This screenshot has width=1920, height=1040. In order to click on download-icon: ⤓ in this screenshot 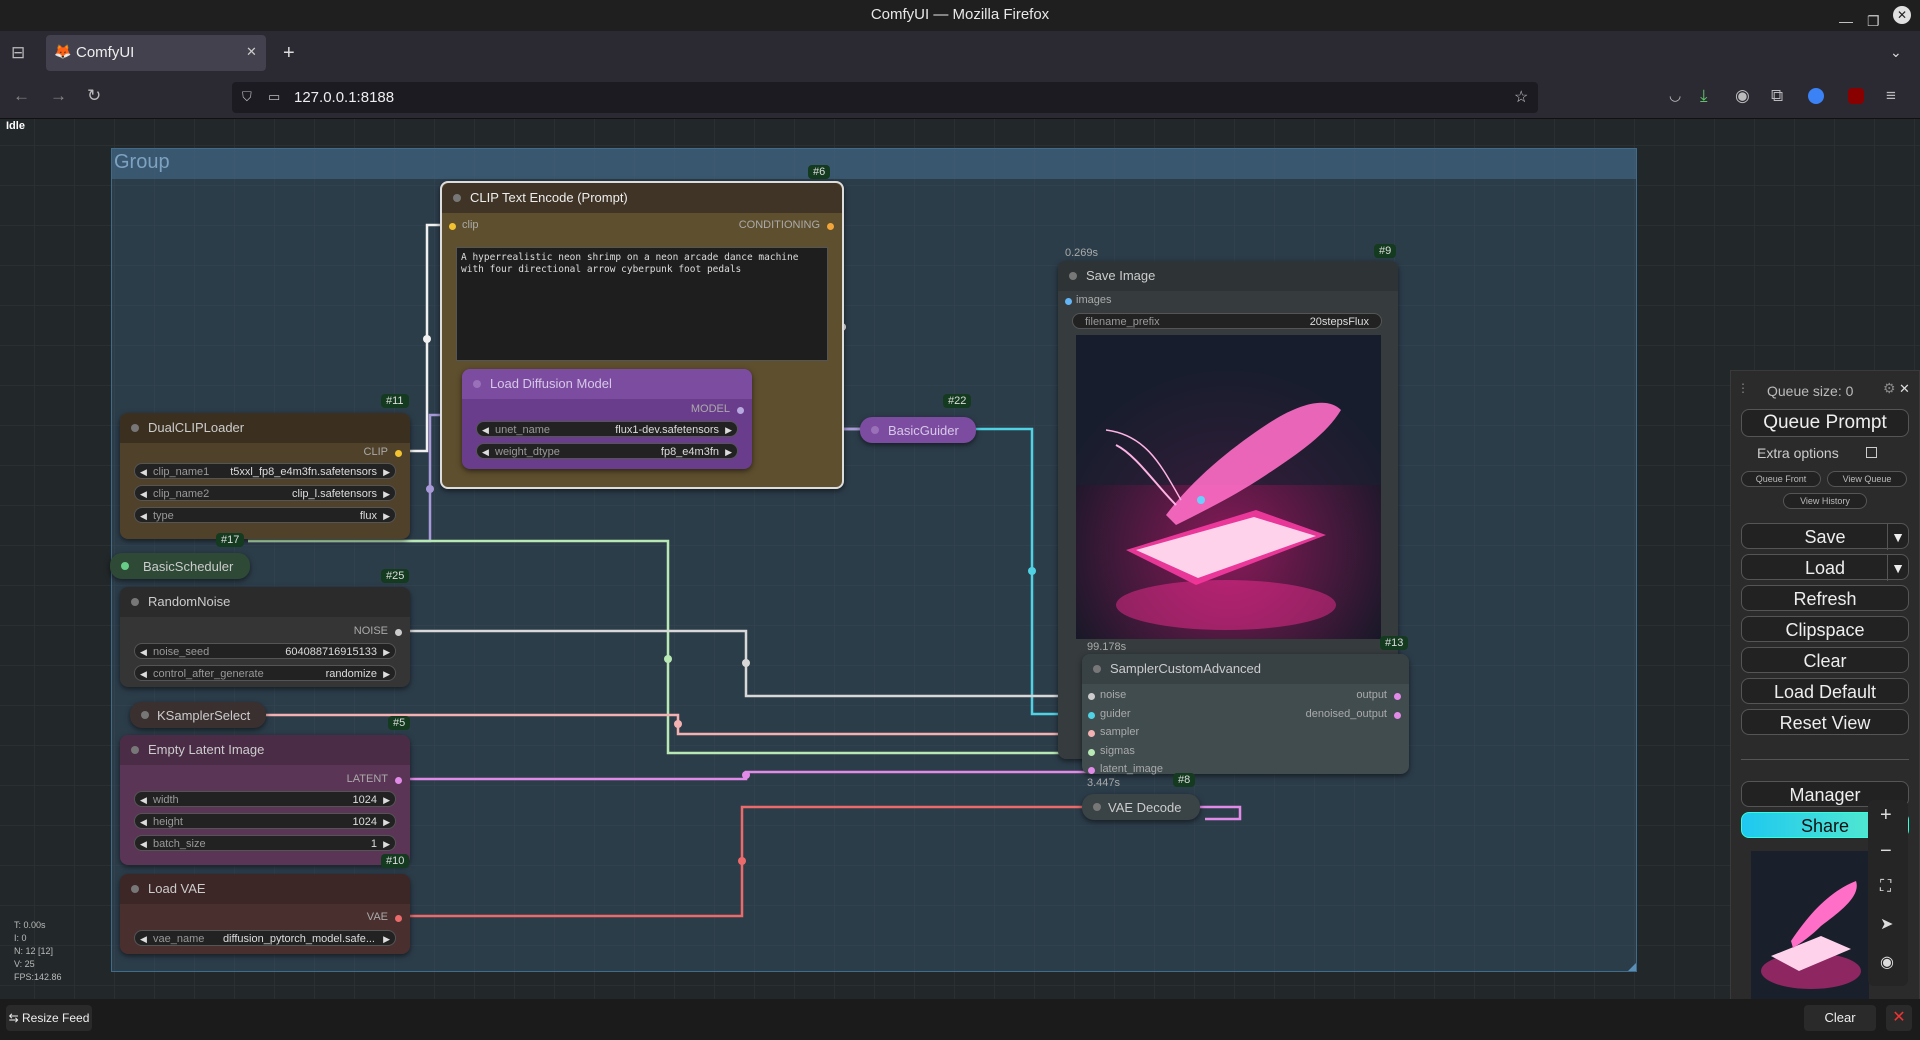, I will do `click(1704, 96)`.